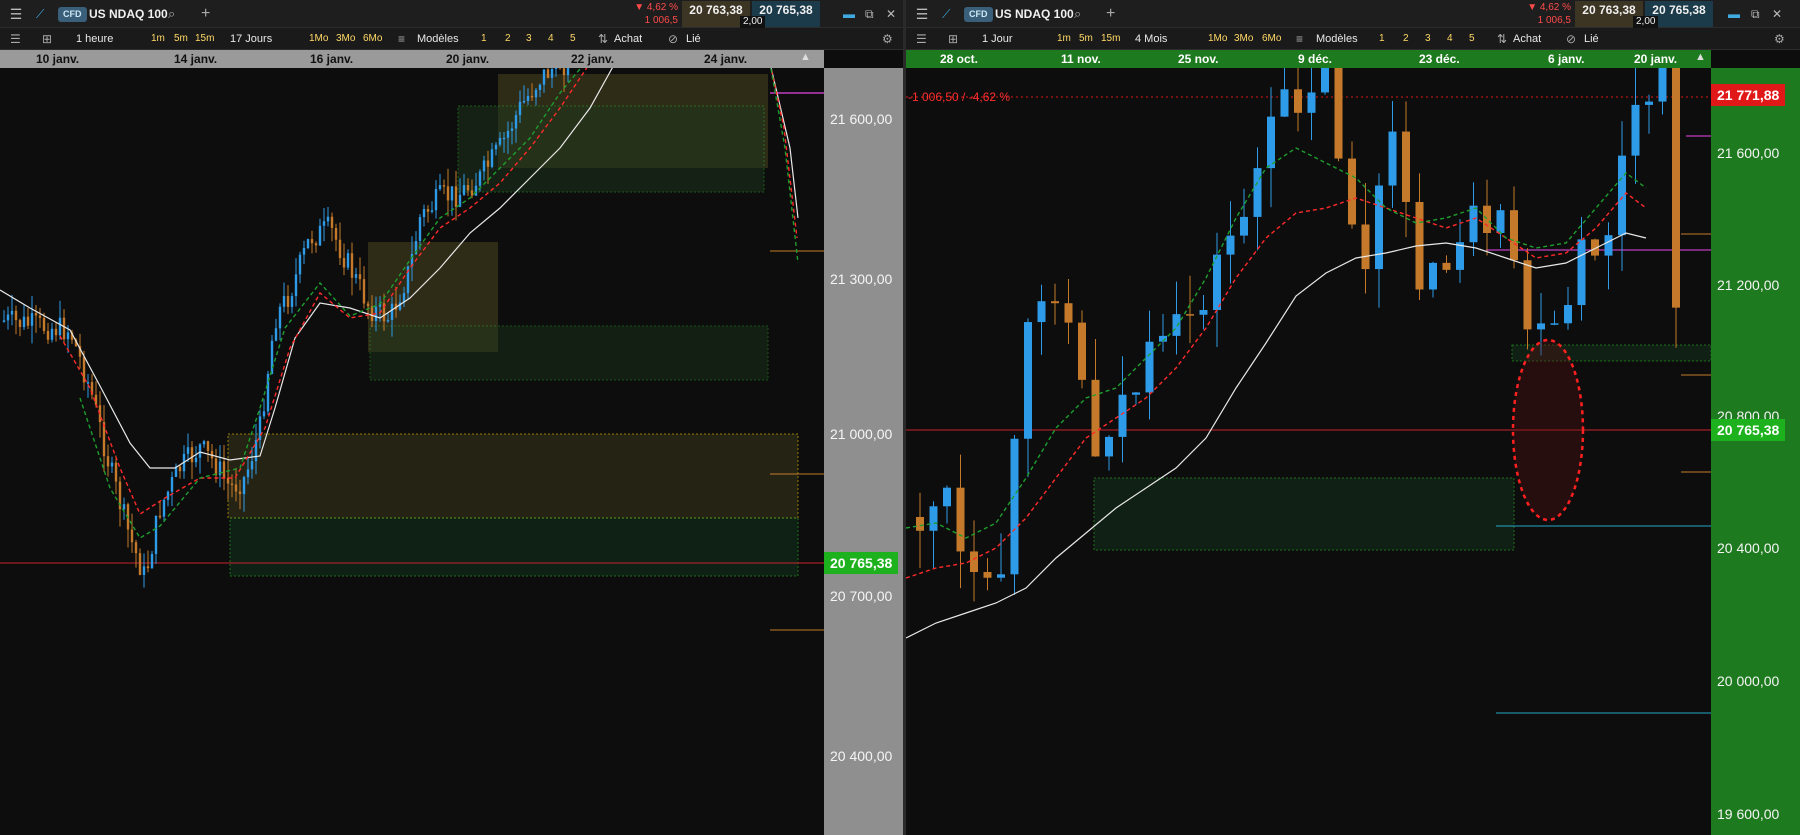  I want to click on period-select: 17 Jours, so click(251, 39).